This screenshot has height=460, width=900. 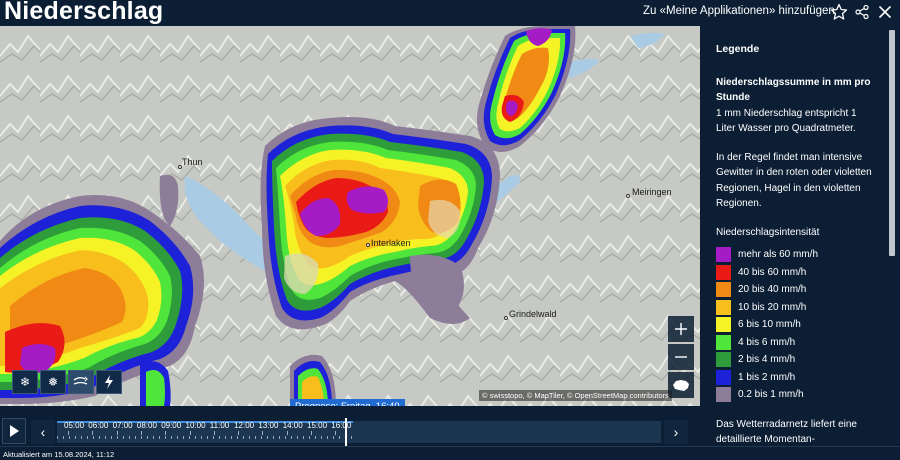 I want to click on switzerland-icon, so click(x=681, y=385).